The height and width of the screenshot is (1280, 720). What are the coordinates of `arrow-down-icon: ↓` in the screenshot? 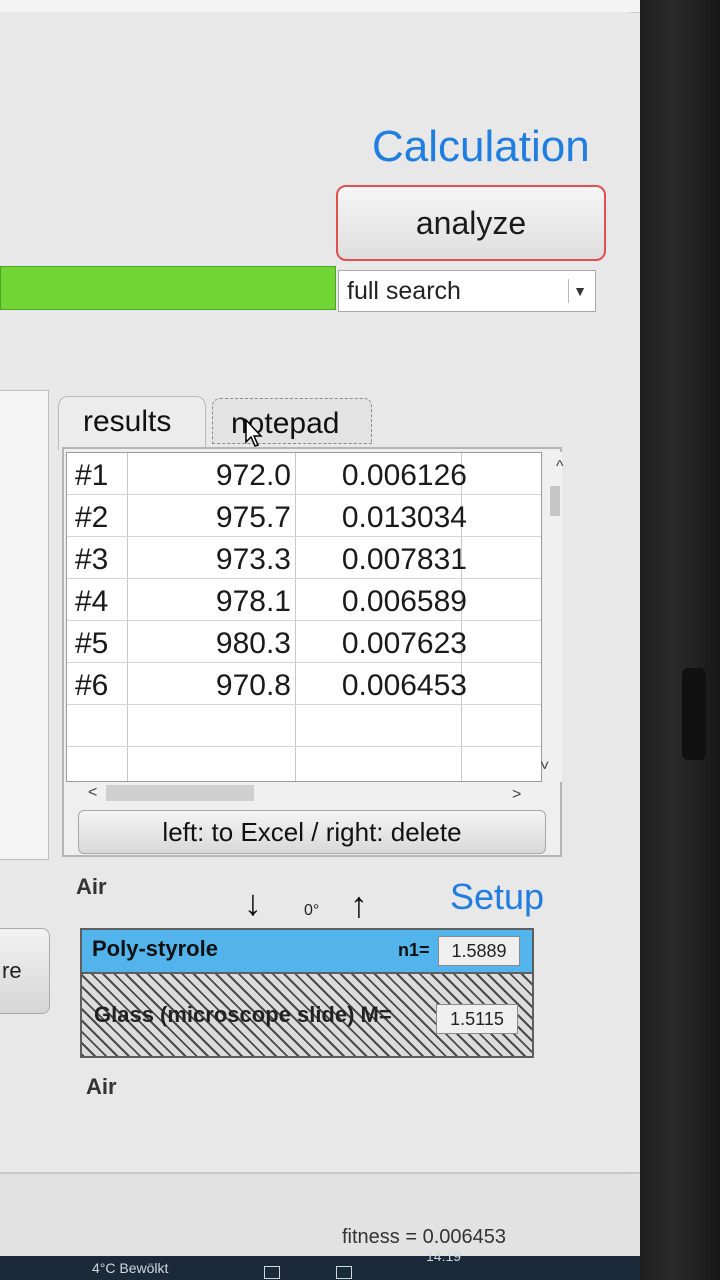 It's located at (253, 902).